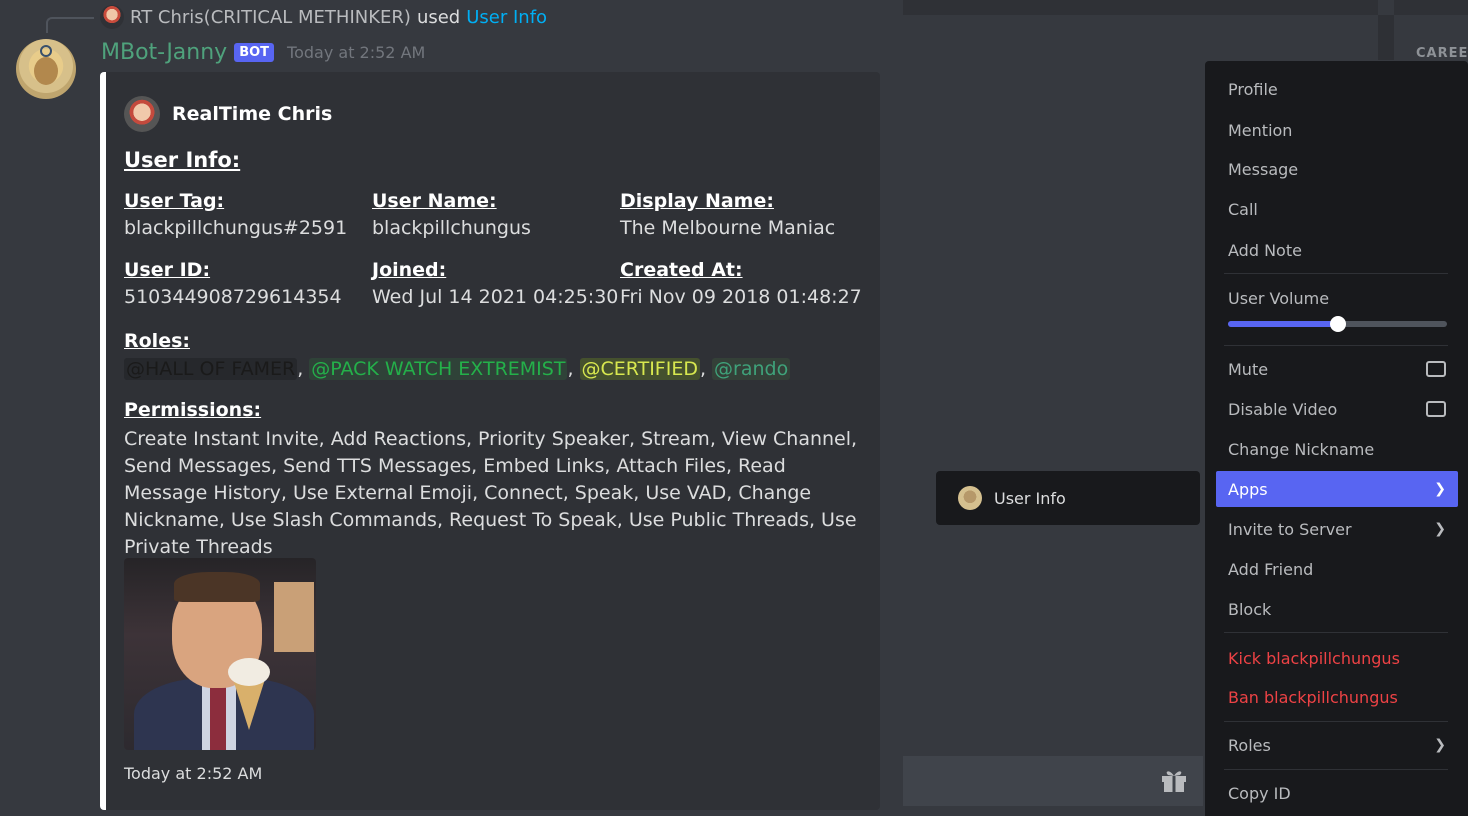 The height and width of the screenshot is (816, 1468). I want to click on field-user-name: User Name: blackpillchungus, so click(492, 214).